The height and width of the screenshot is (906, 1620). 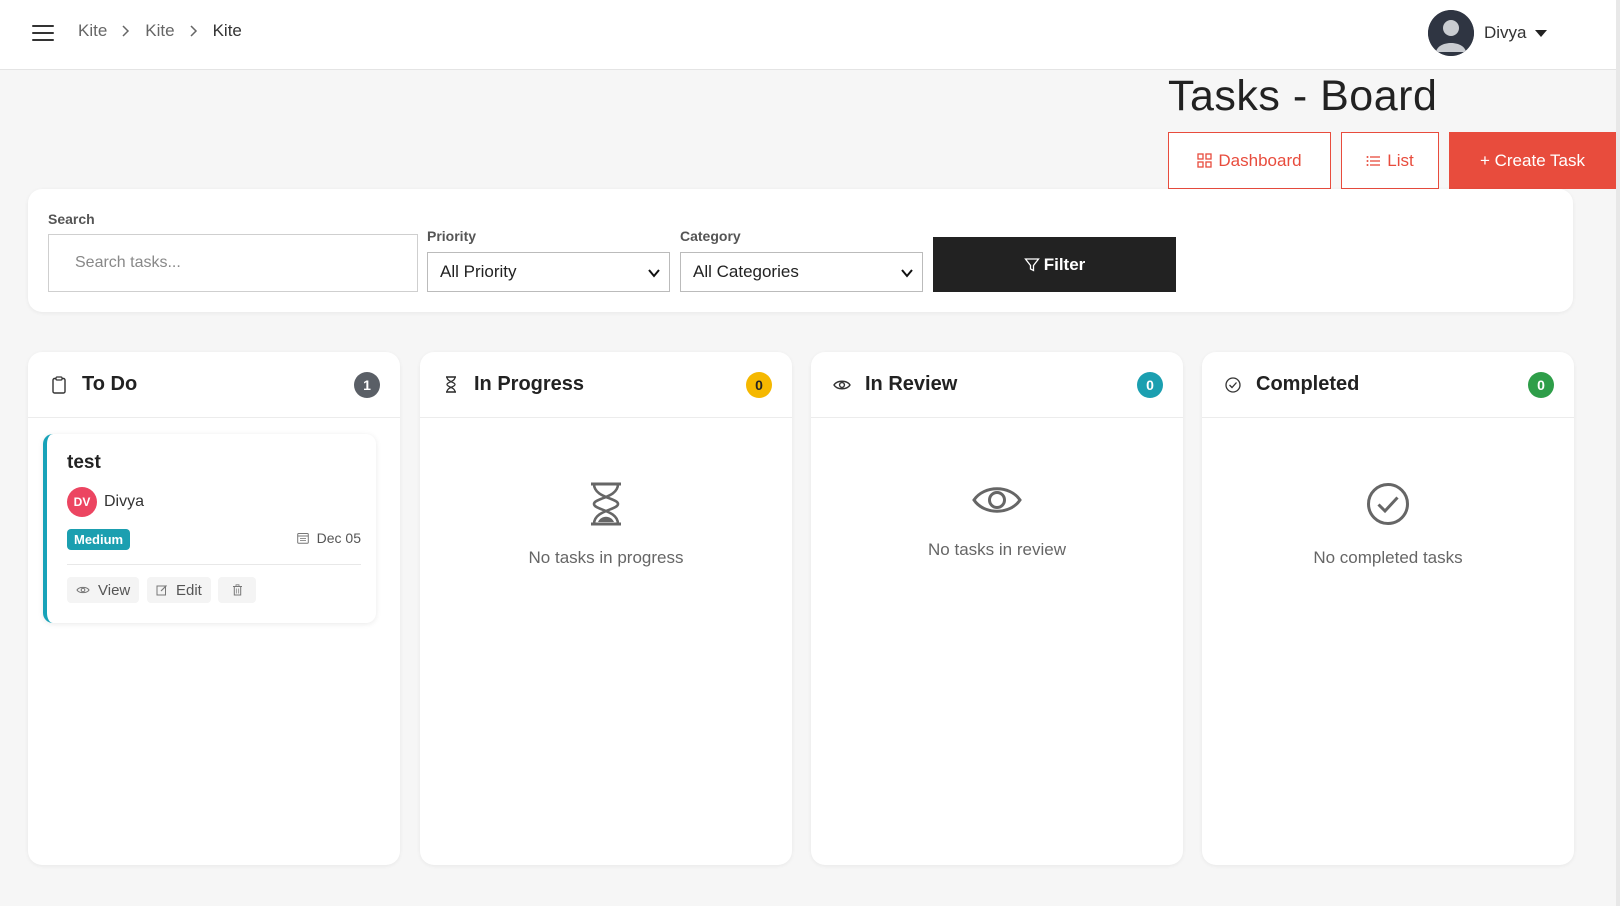 I want to click on breadcrumb: Kite Kite Kite, so click(x=160, y=31).